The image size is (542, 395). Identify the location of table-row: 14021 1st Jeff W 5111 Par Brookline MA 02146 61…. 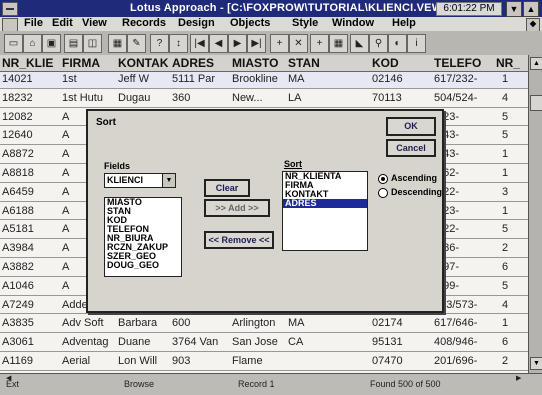
(264, 80).